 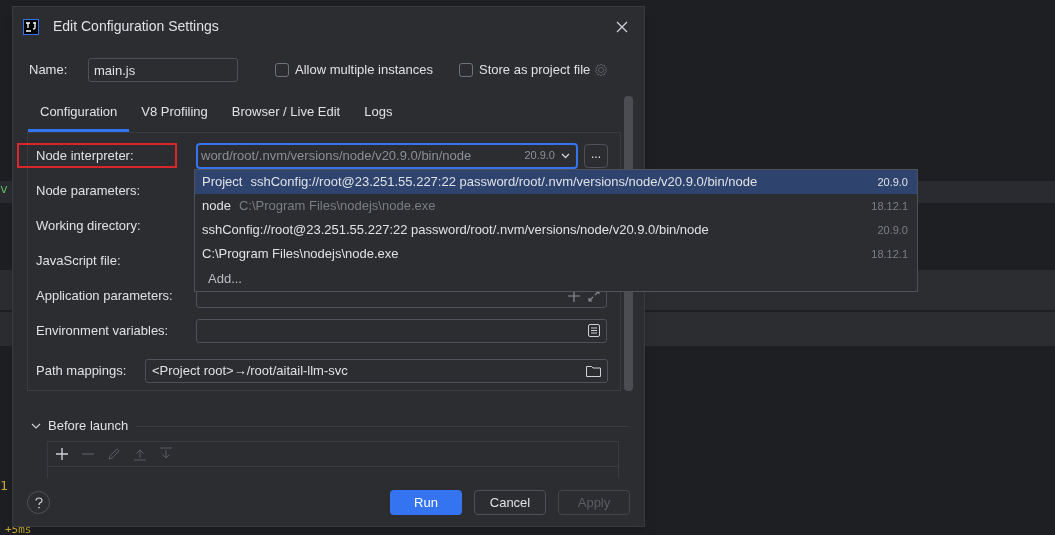 I want to click on input-field: <Project root>→/root/aitail-llm-svc, so click(x=376, y=370).